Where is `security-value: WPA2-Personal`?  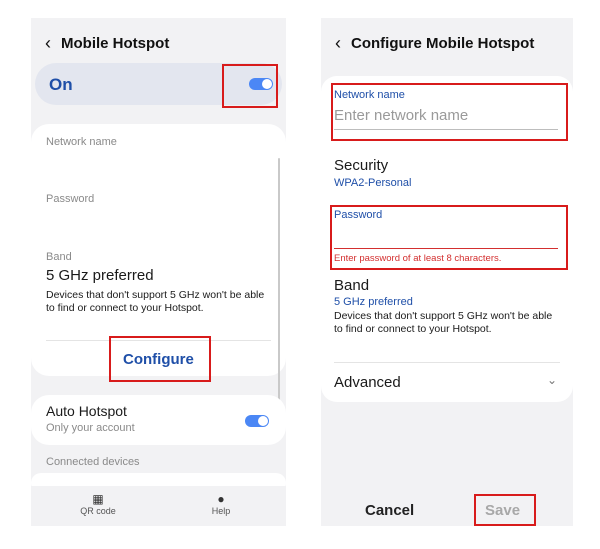 security-value: WPA2-Personal is located at coordinates (372, 183).